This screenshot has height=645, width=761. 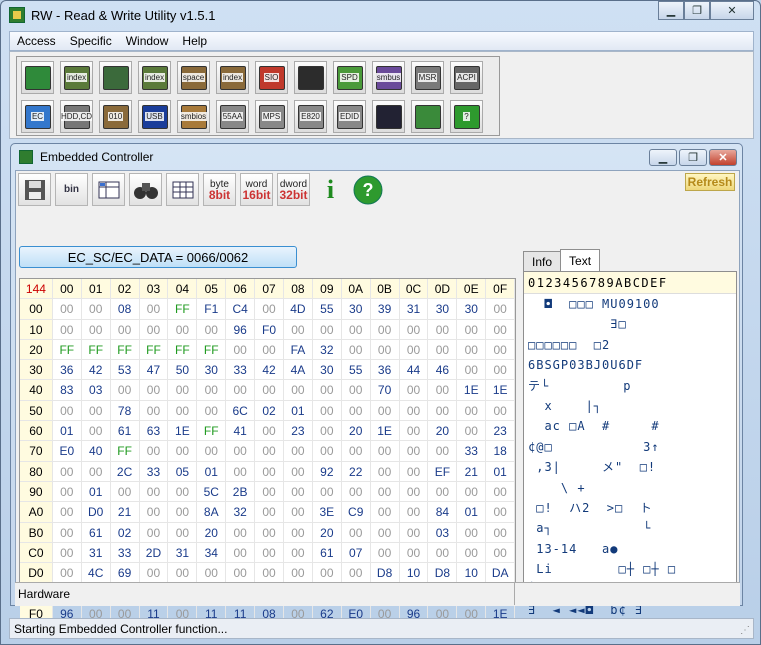 I want to click on grid-cell: 42, so click(x=96, y=370).